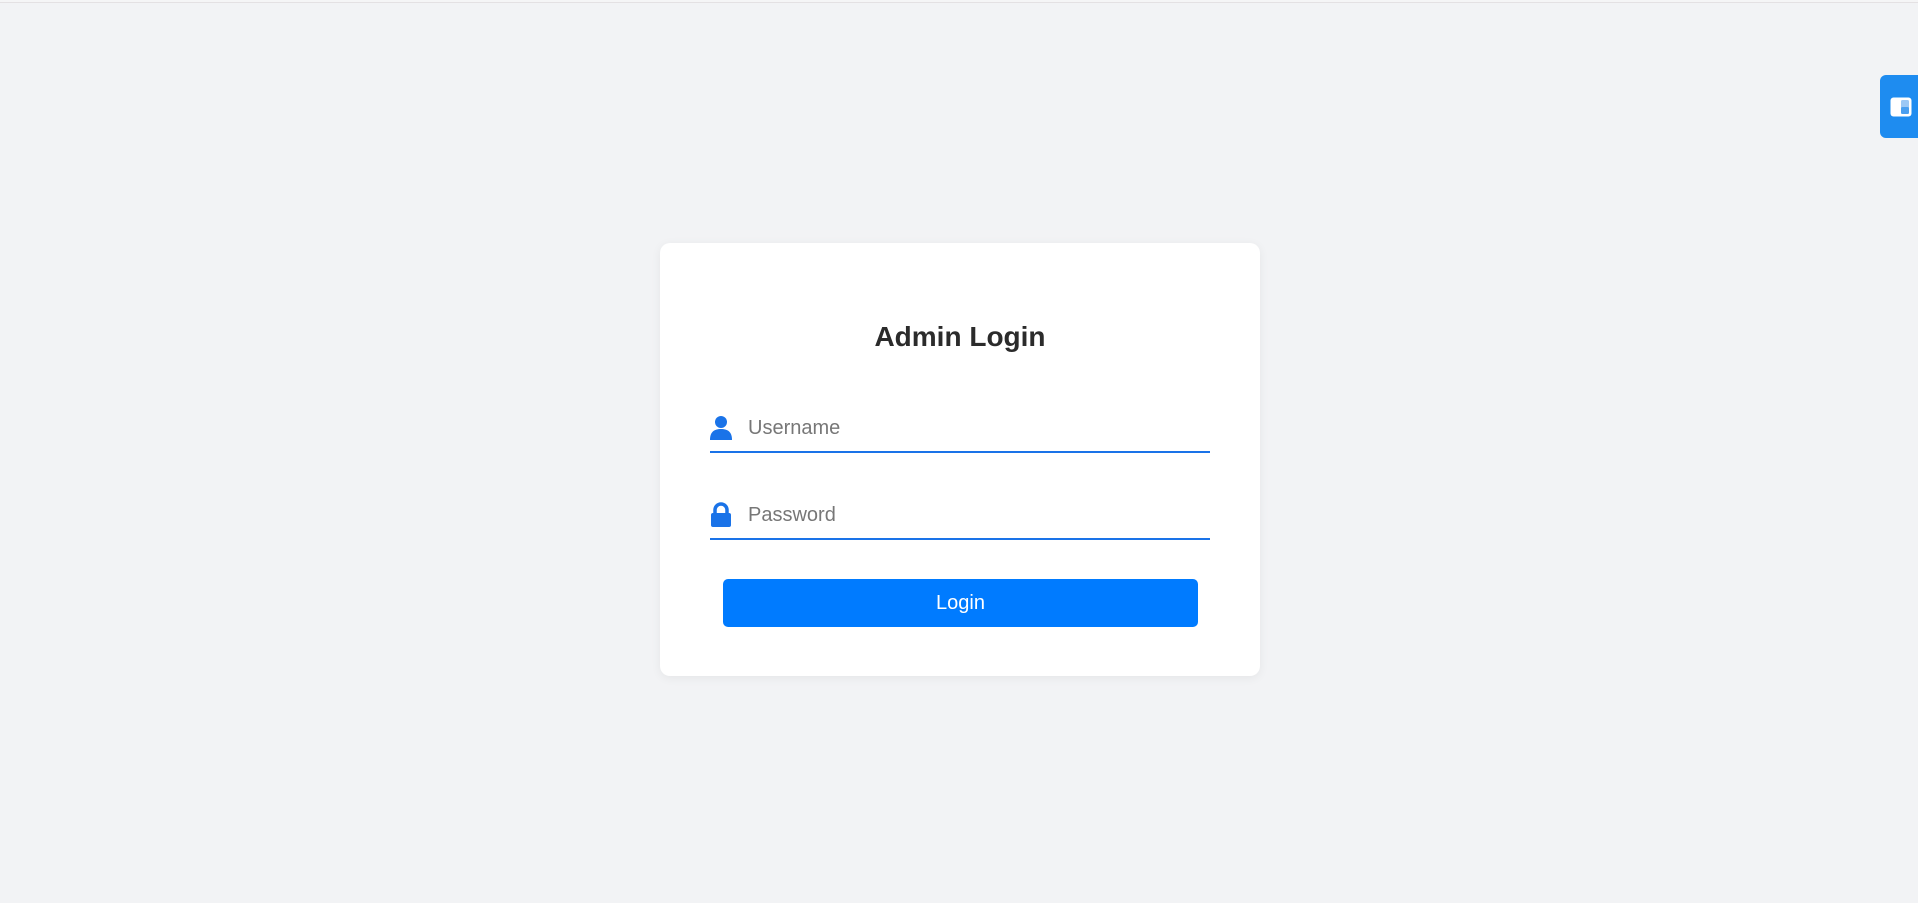  I want to click on side-widget-button, so click(1899, 106).